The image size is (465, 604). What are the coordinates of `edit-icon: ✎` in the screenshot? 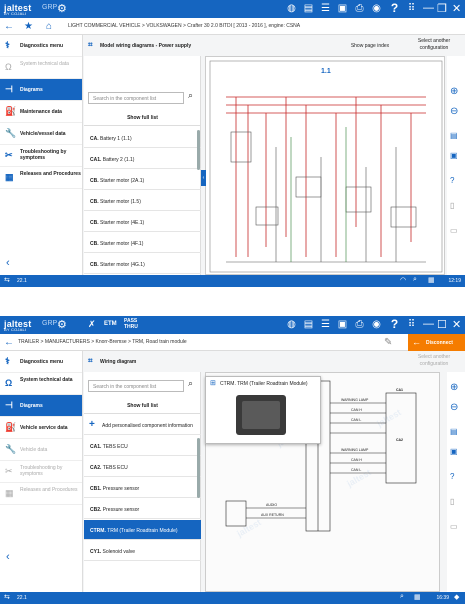 It's located at (388, 342).